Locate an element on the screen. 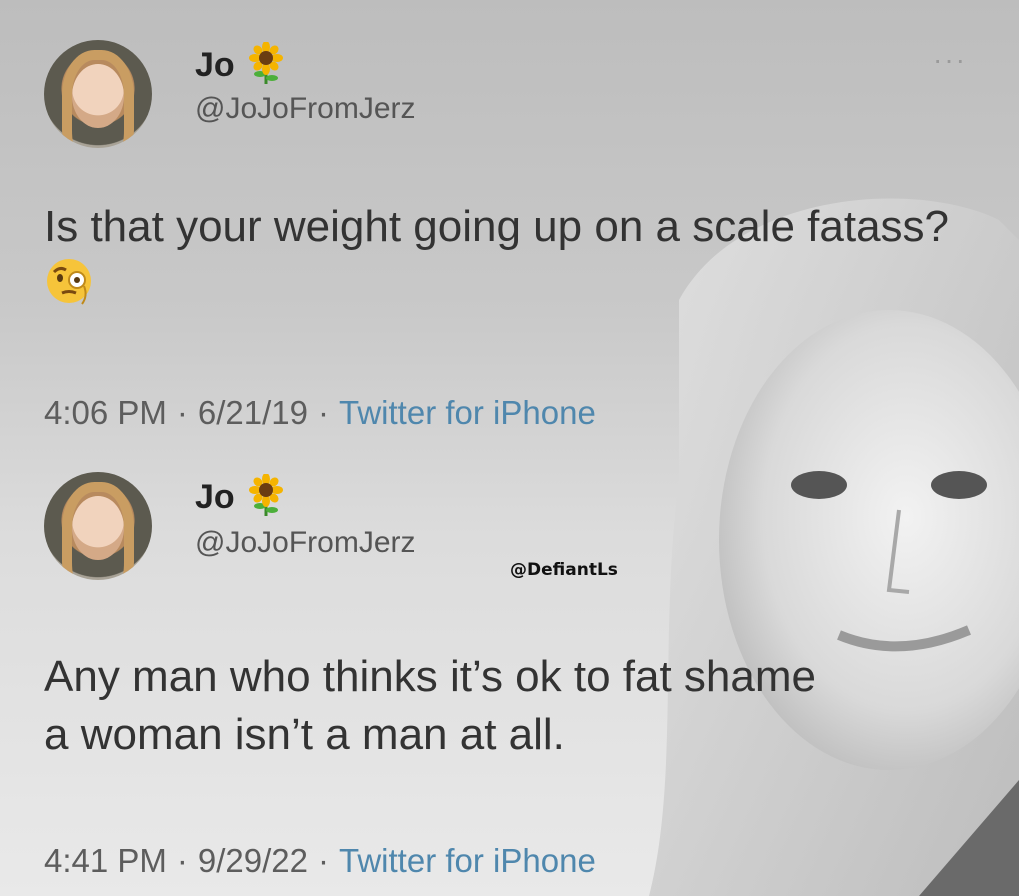  tweet-meta: 4:06 PM · 6/21/19 · Twitter for iPhone is located at coordinates (320, 413).